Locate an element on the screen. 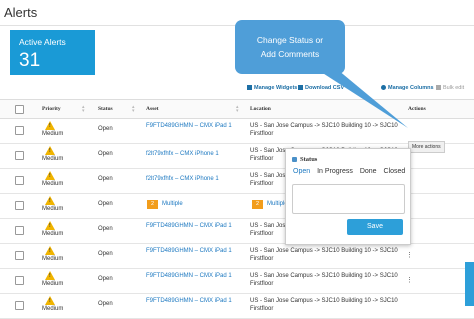  download-csv-button: Download CSV is located at coordinates (321, 91).